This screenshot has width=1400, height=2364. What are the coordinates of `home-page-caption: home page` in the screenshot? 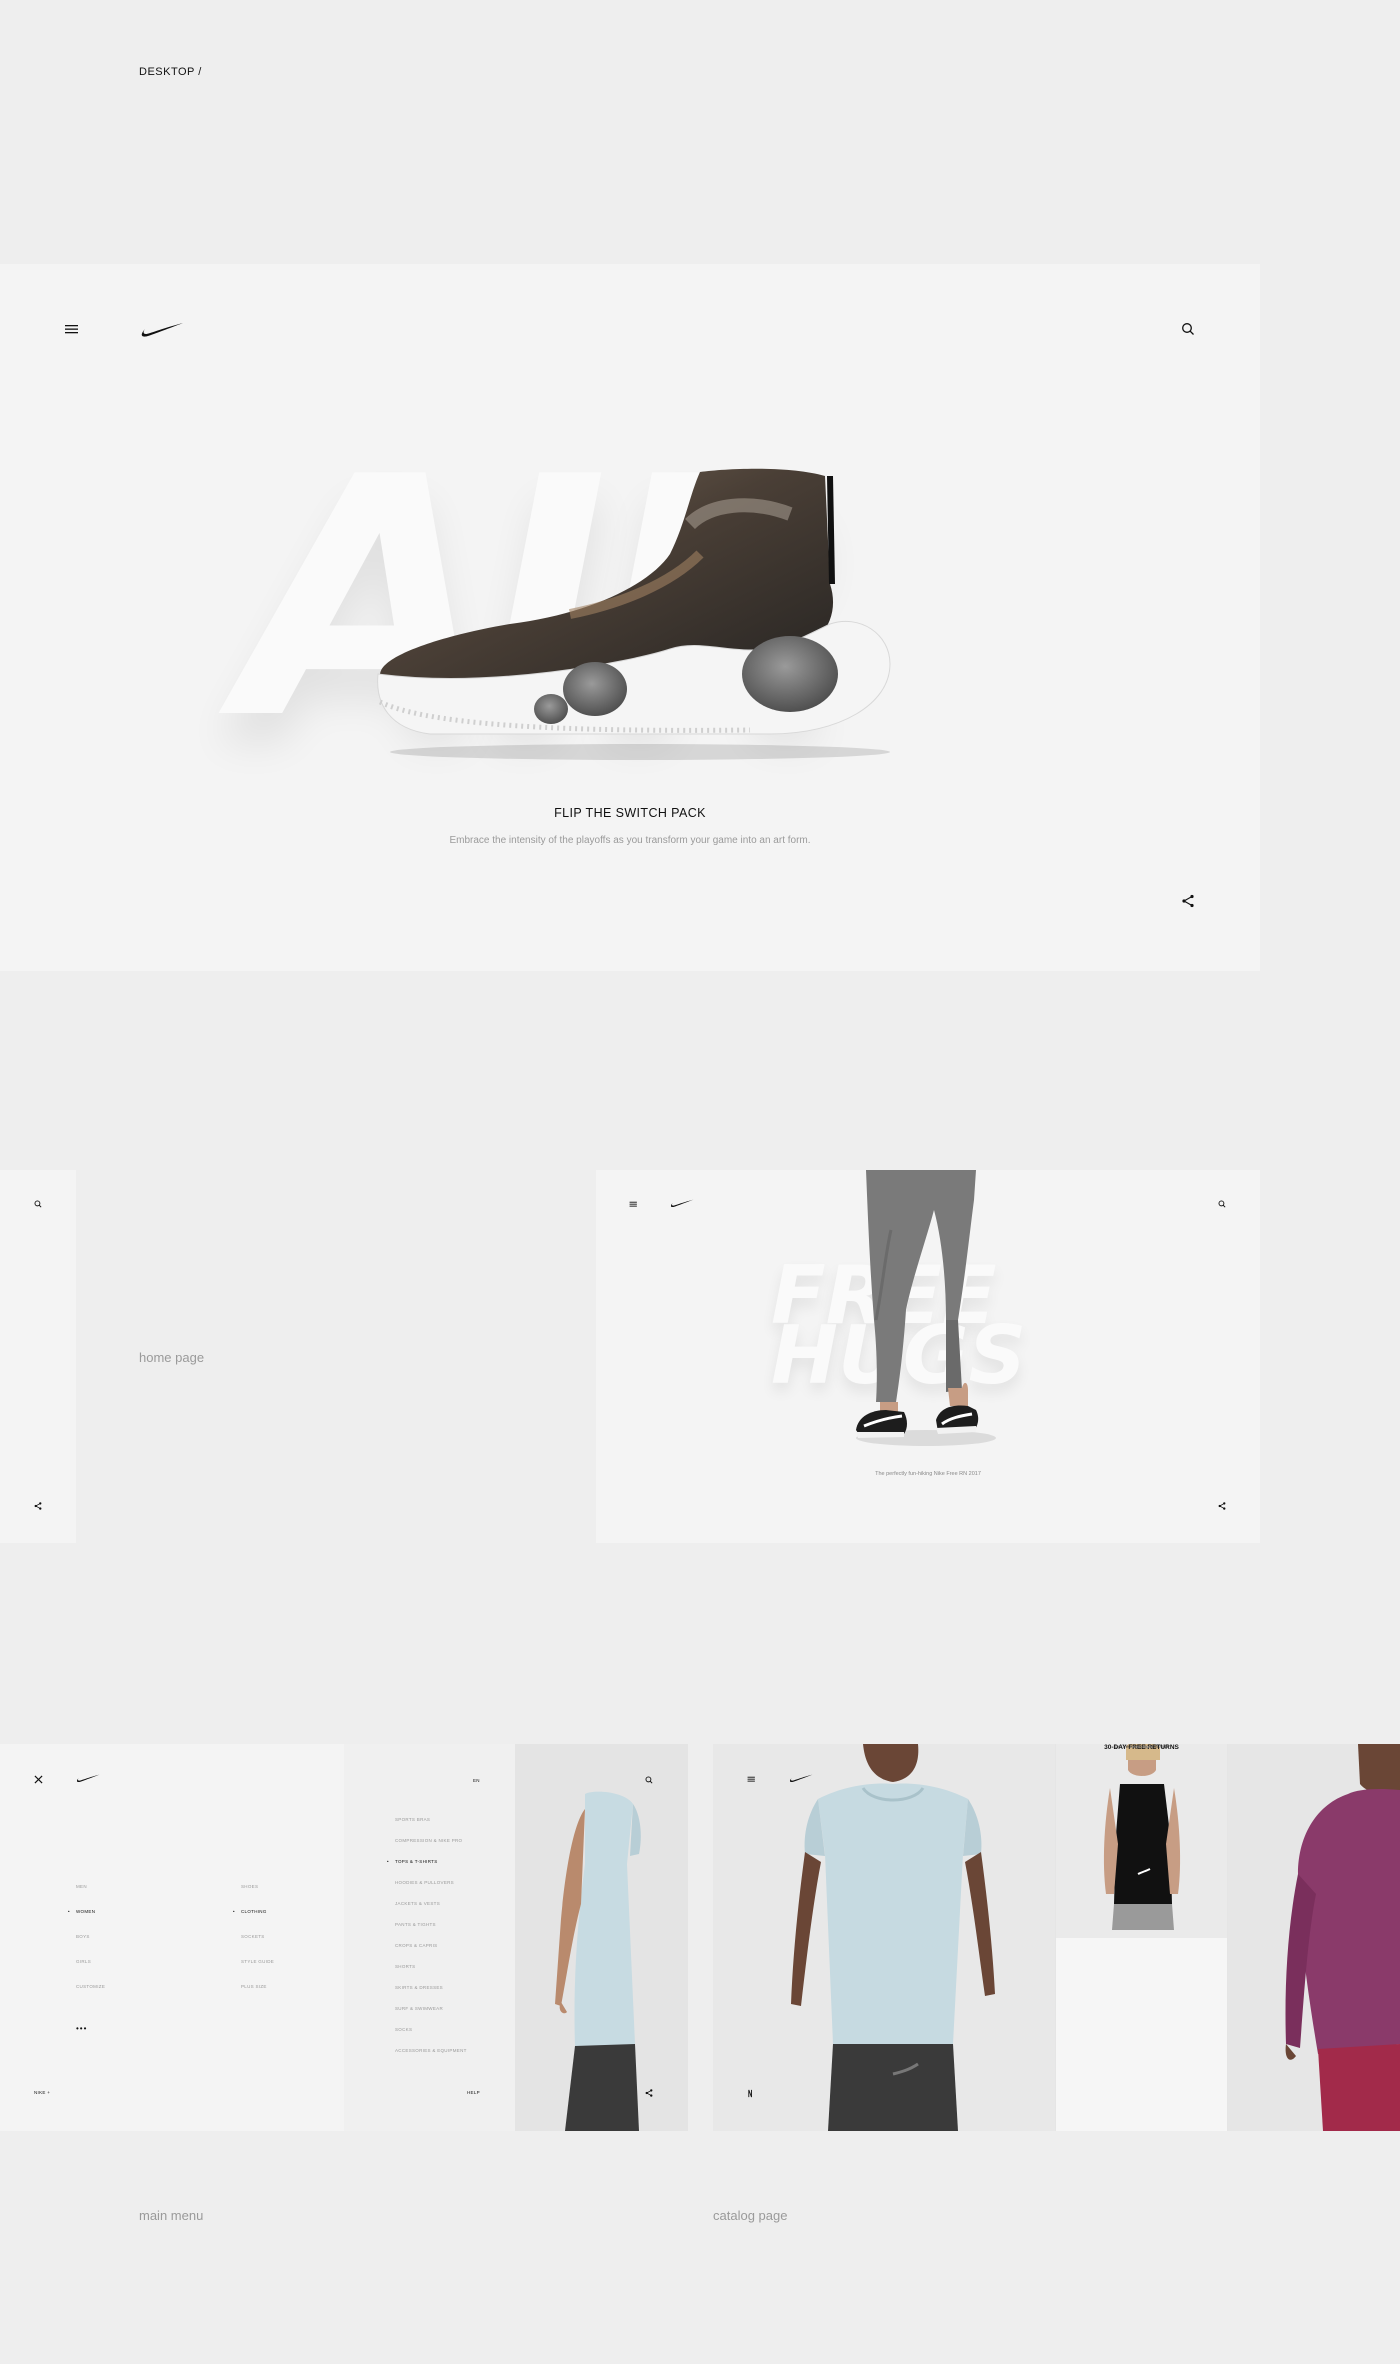 It's located at (172, 1357).